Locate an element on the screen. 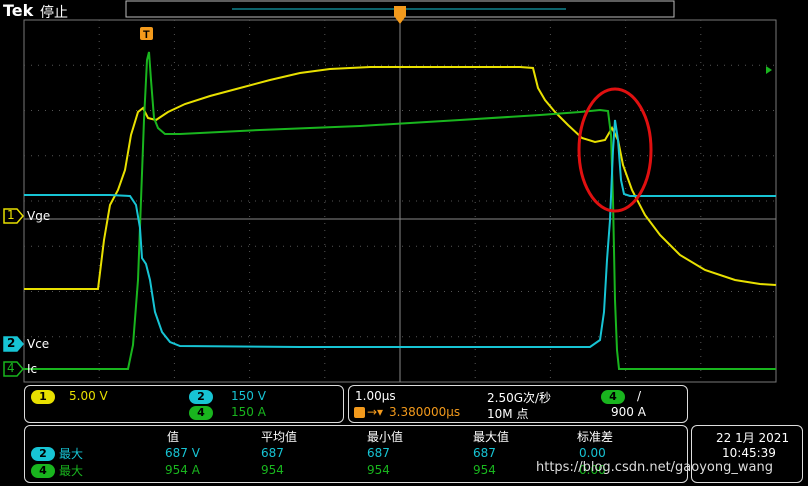 Image resolution: width=808 pixels, height=486 pixels. ch1-marker-number: 1 is located at coordinates (11, 215).